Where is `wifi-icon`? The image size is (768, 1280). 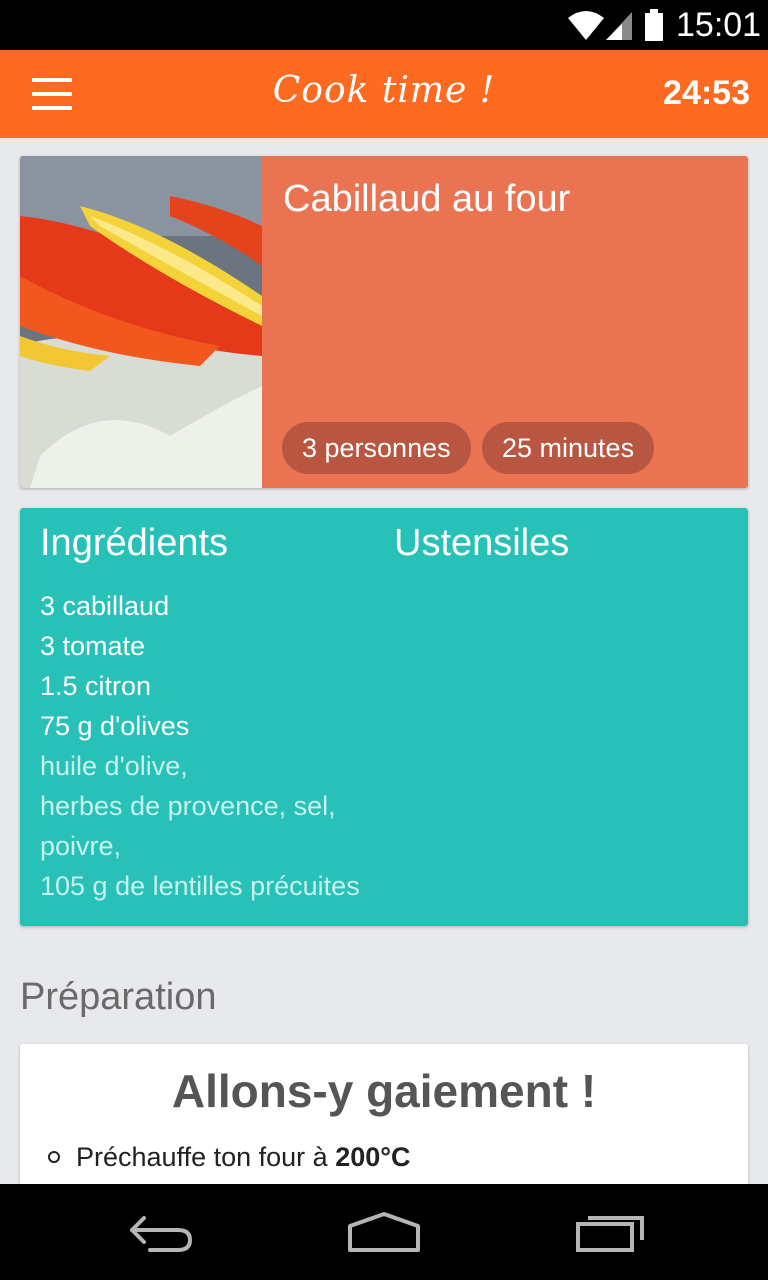
wifi-icon is located at coordinates (586, 25).